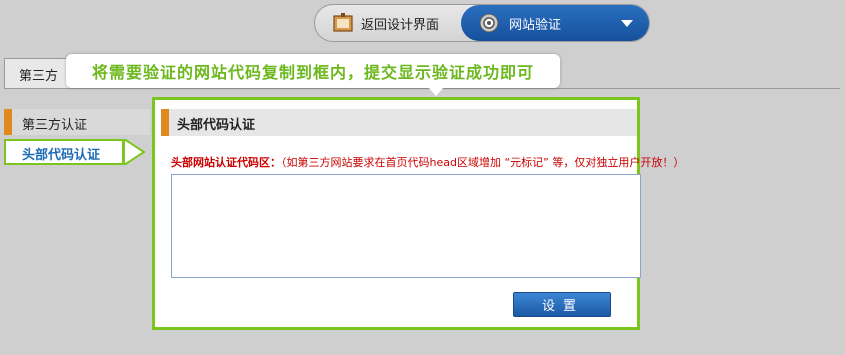 The image size is (845, 355). Describe the element at coordinates (135, 152) in the screenshot. I see `sidebar-pointer-arrow` at that location.